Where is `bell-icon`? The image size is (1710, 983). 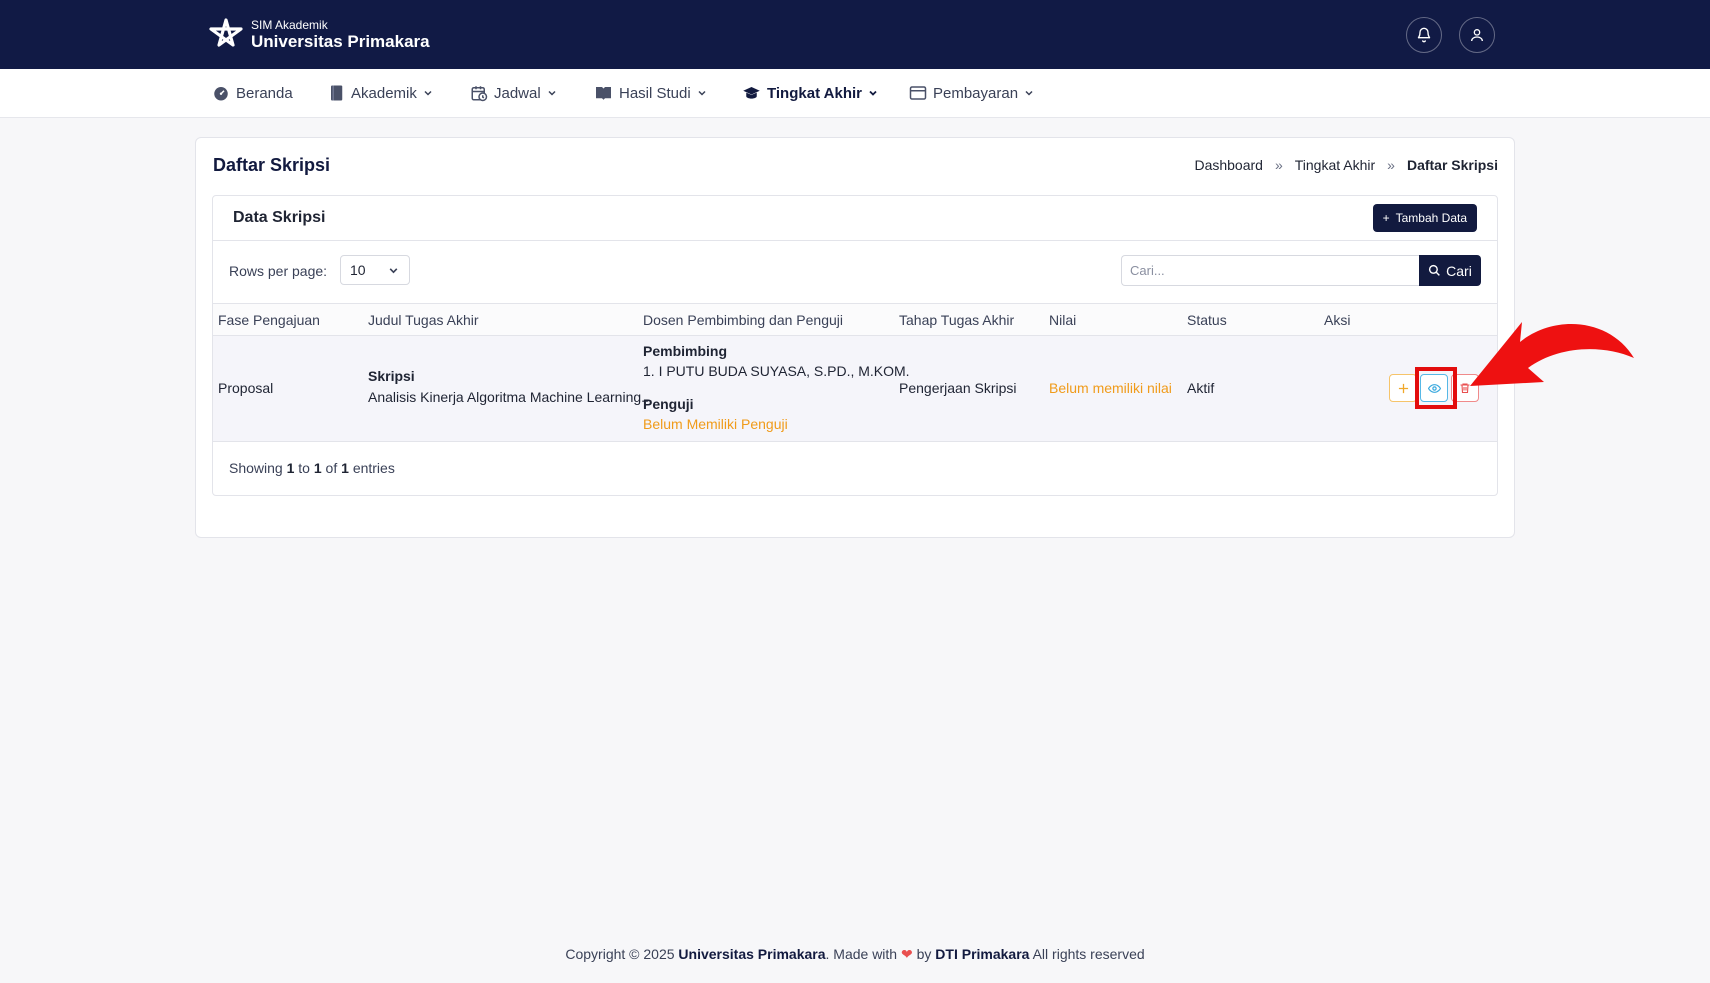
bell-icon is located at coordinates (1424, 35).